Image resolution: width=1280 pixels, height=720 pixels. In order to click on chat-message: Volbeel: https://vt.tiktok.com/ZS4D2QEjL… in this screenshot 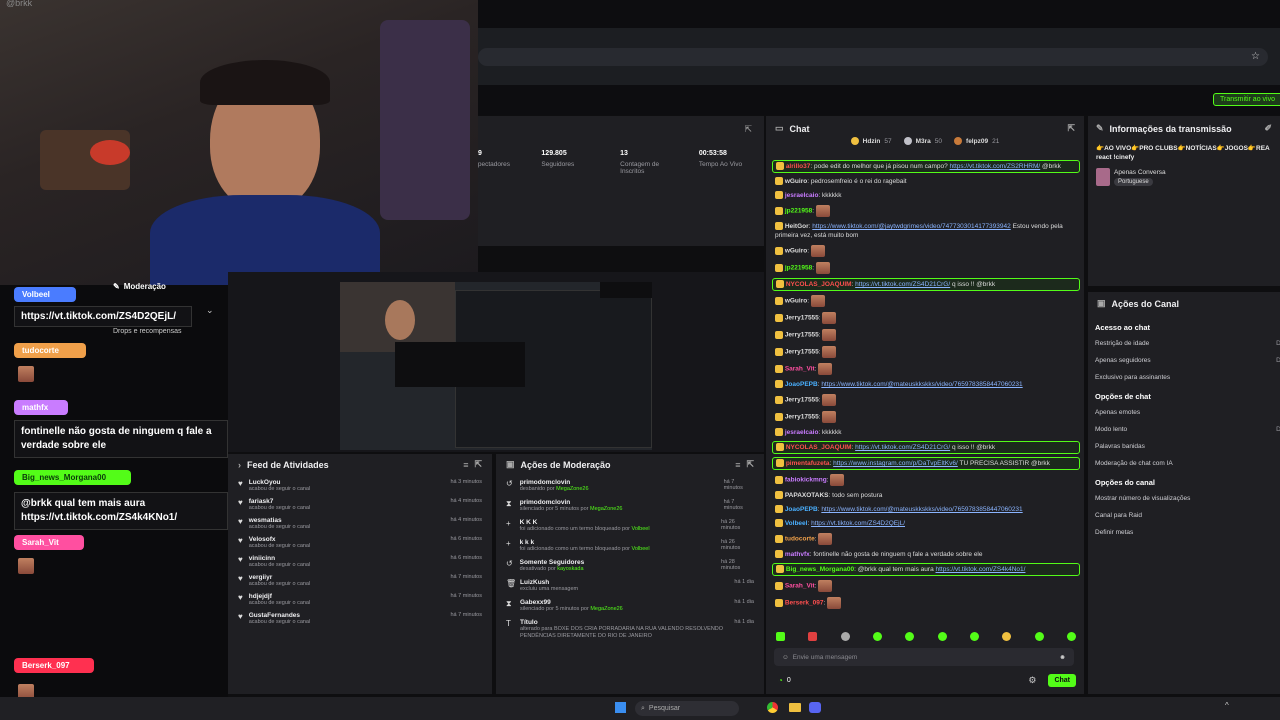, I will do `click(926, 523)`.